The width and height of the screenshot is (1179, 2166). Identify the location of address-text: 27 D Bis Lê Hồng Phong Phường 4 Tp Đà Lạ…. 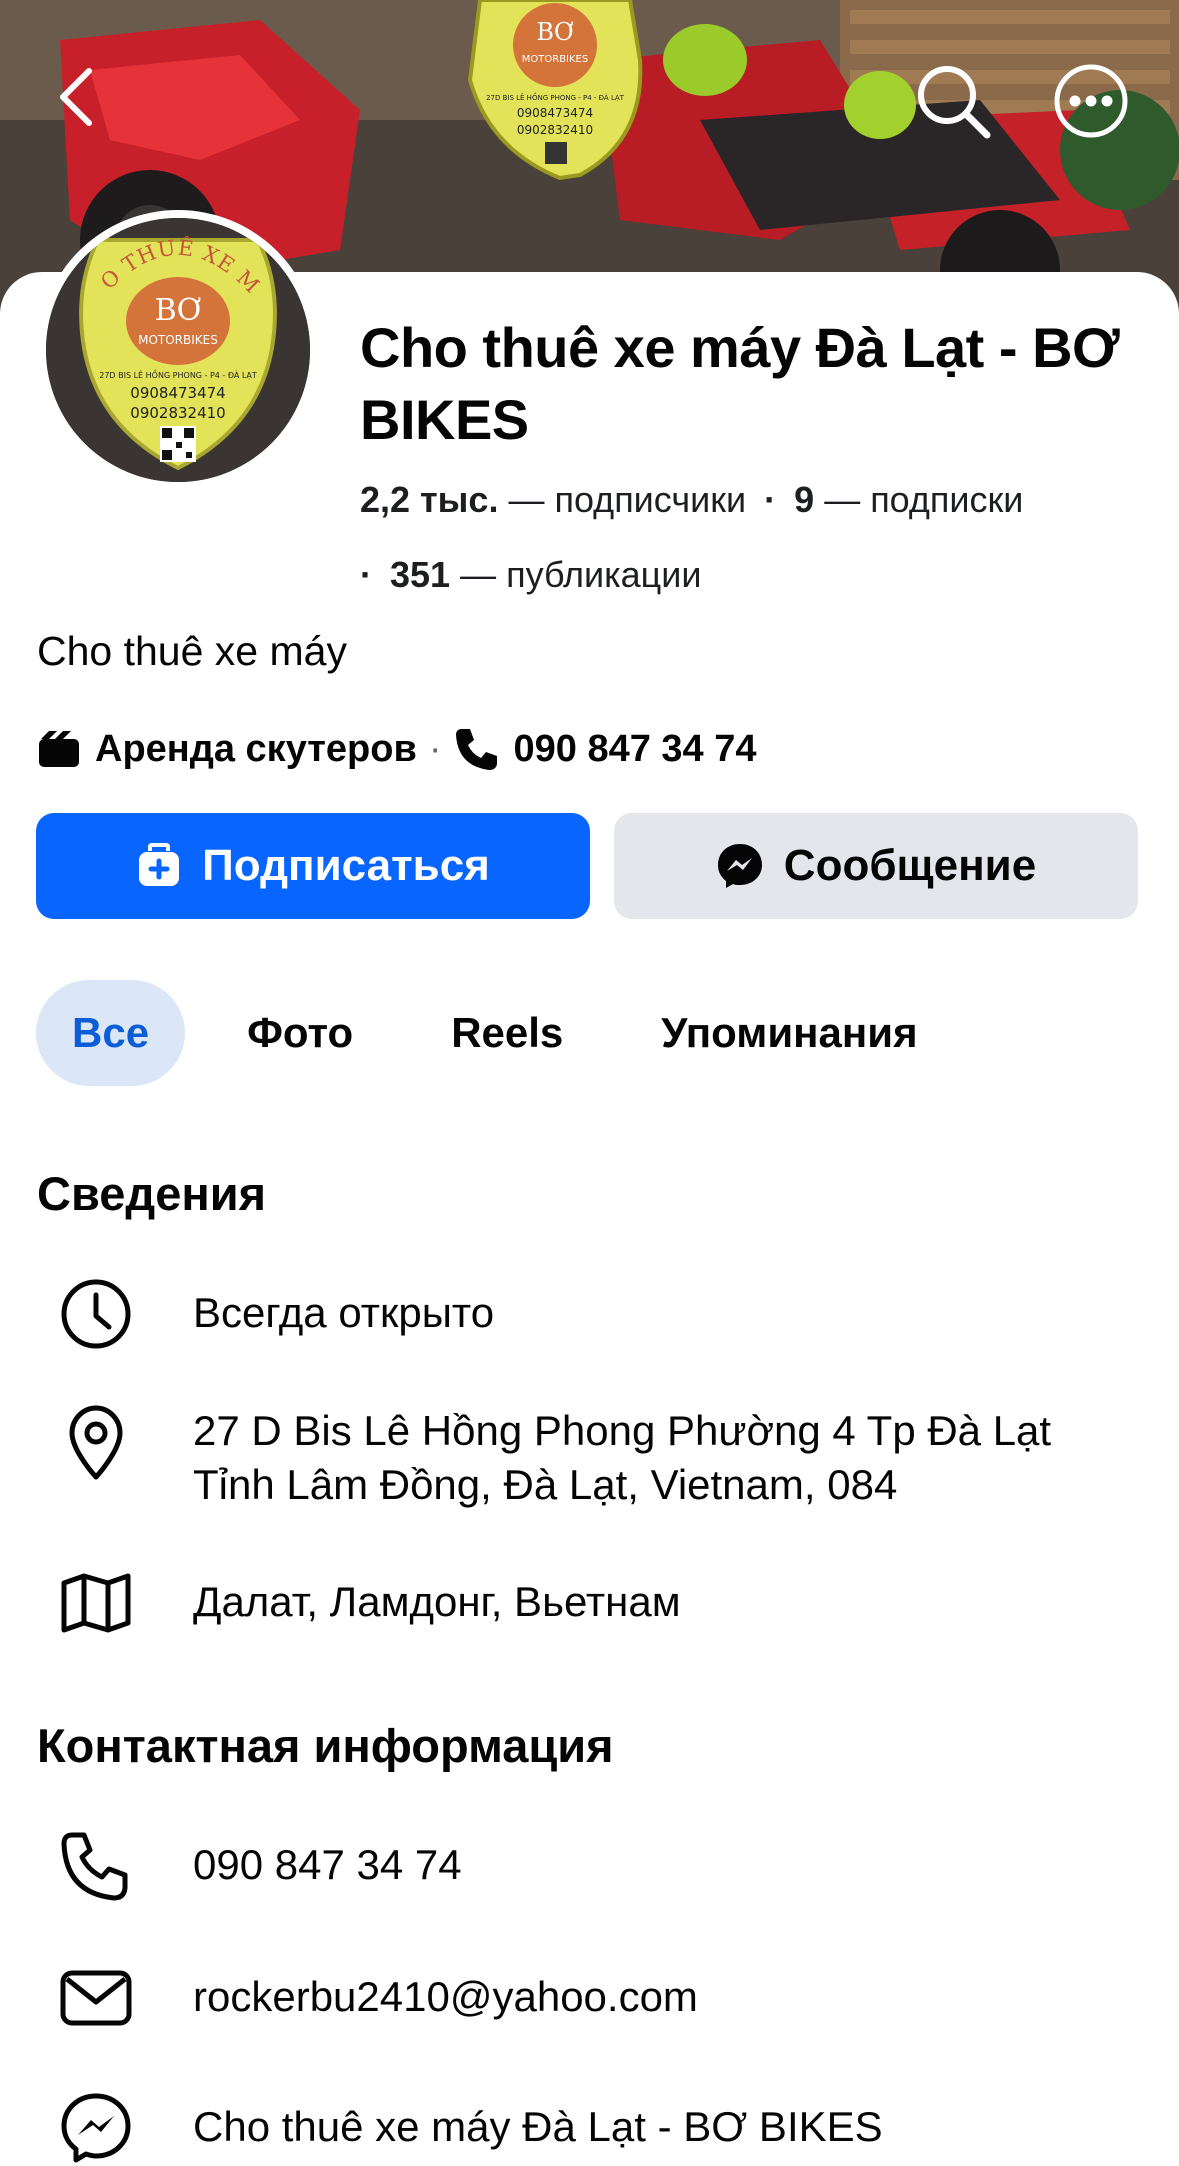
(622, 1457).